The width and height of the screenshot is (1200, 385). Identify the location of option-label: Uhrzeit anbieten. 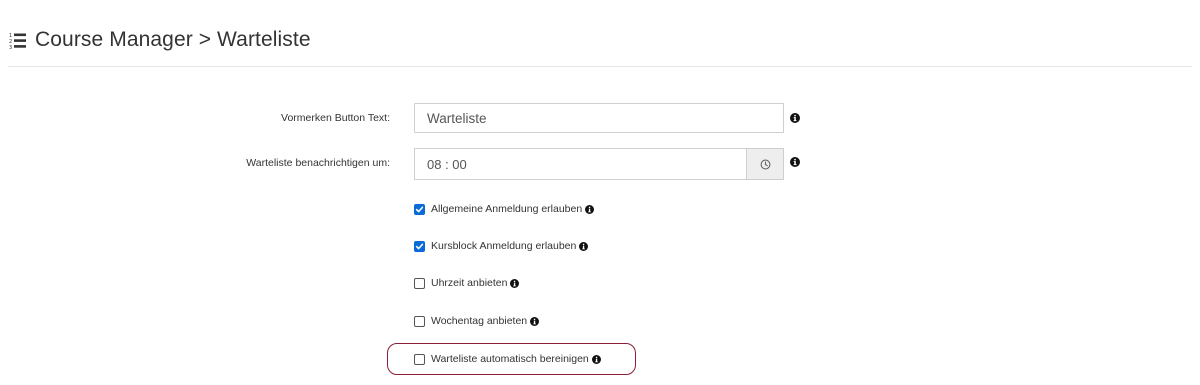
(469, 283).